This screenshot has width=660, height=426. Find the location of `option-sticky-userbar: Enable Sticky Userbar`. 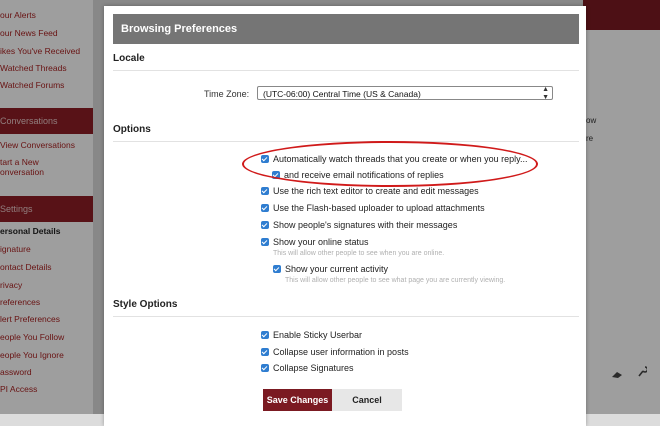

option-sticky-userbar: Enable Sticky Userbar is located at coordinates (311, 335).